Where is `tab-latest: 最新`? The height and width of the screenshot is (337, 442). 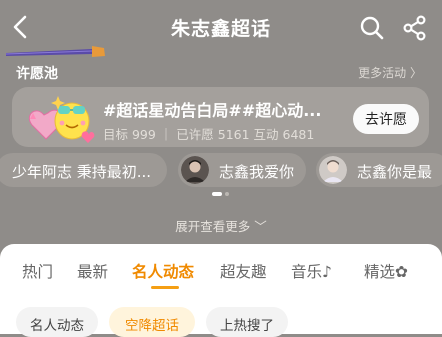
tab-latest: 最新 is located at coordinates (92, 271).